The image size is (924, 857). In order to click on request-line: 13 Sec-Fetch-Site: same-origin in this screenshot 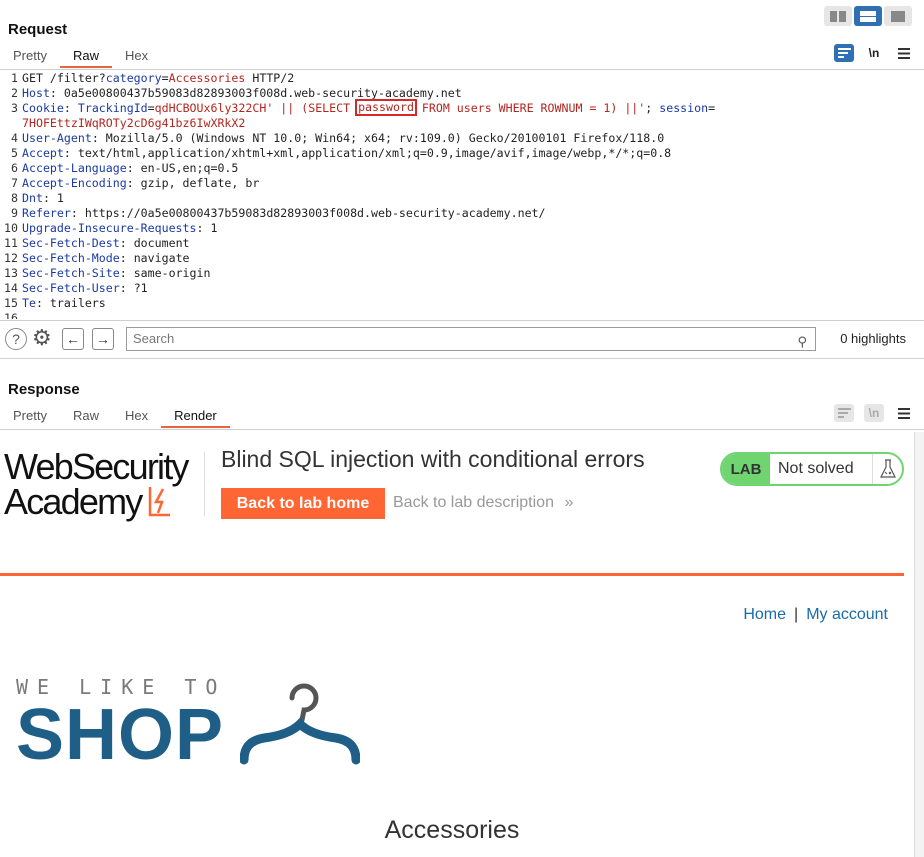, I will do `click(457, 273)`.